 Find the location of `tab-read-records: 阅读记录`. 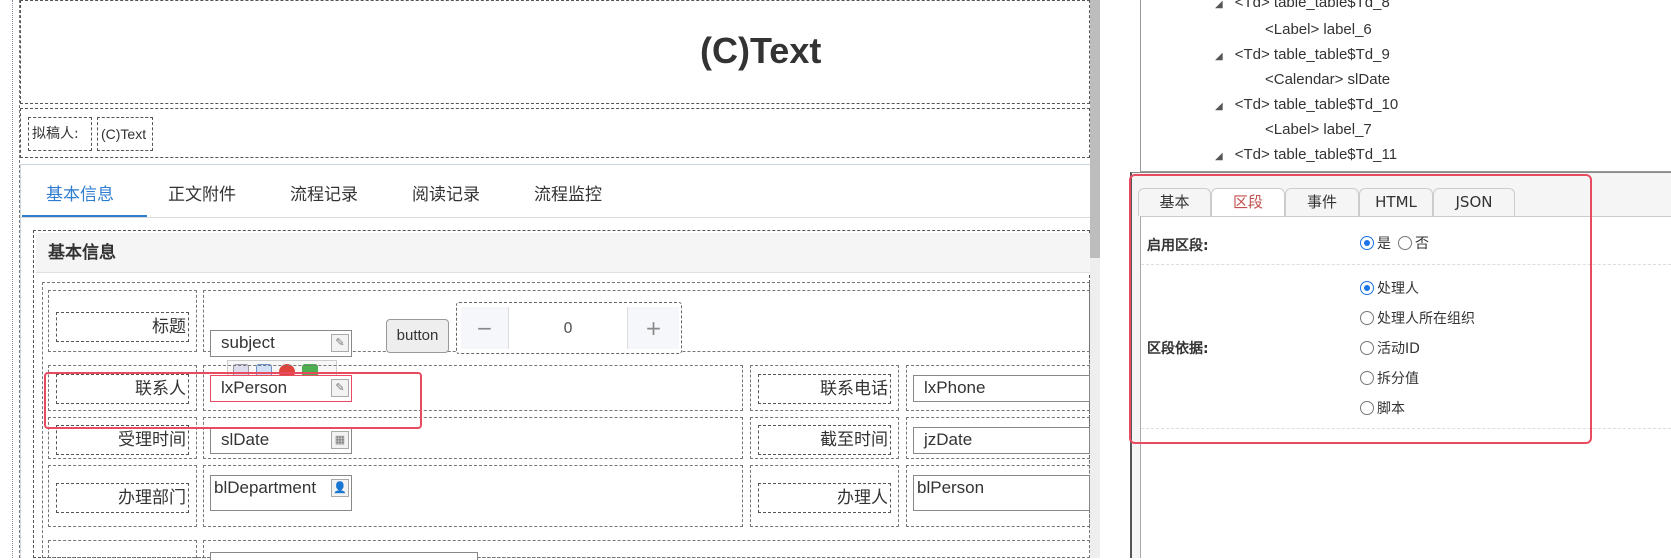

tab-read-records: 阅读记录 is located at coordinates (446, 192).